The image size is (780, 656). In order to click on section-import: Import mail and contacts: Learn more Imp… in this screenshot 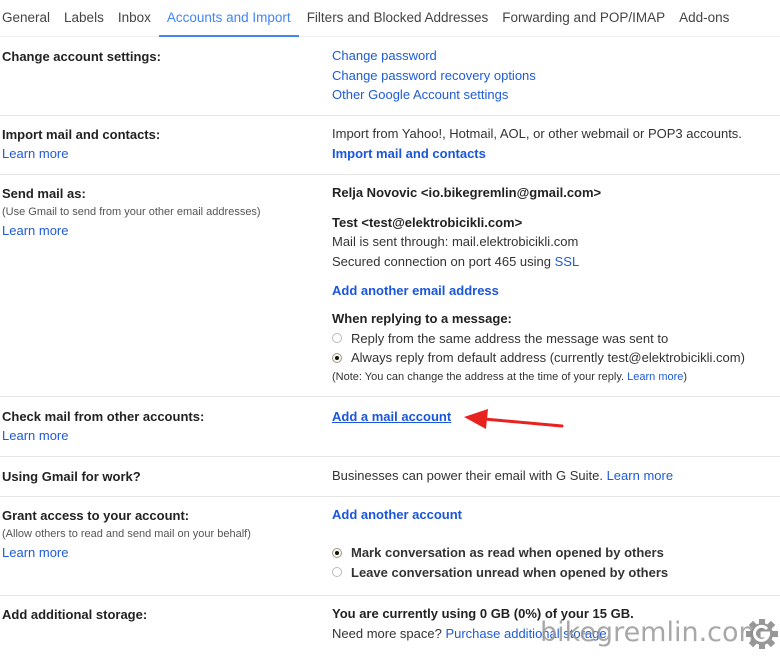, I will do `click(390, 145)`.